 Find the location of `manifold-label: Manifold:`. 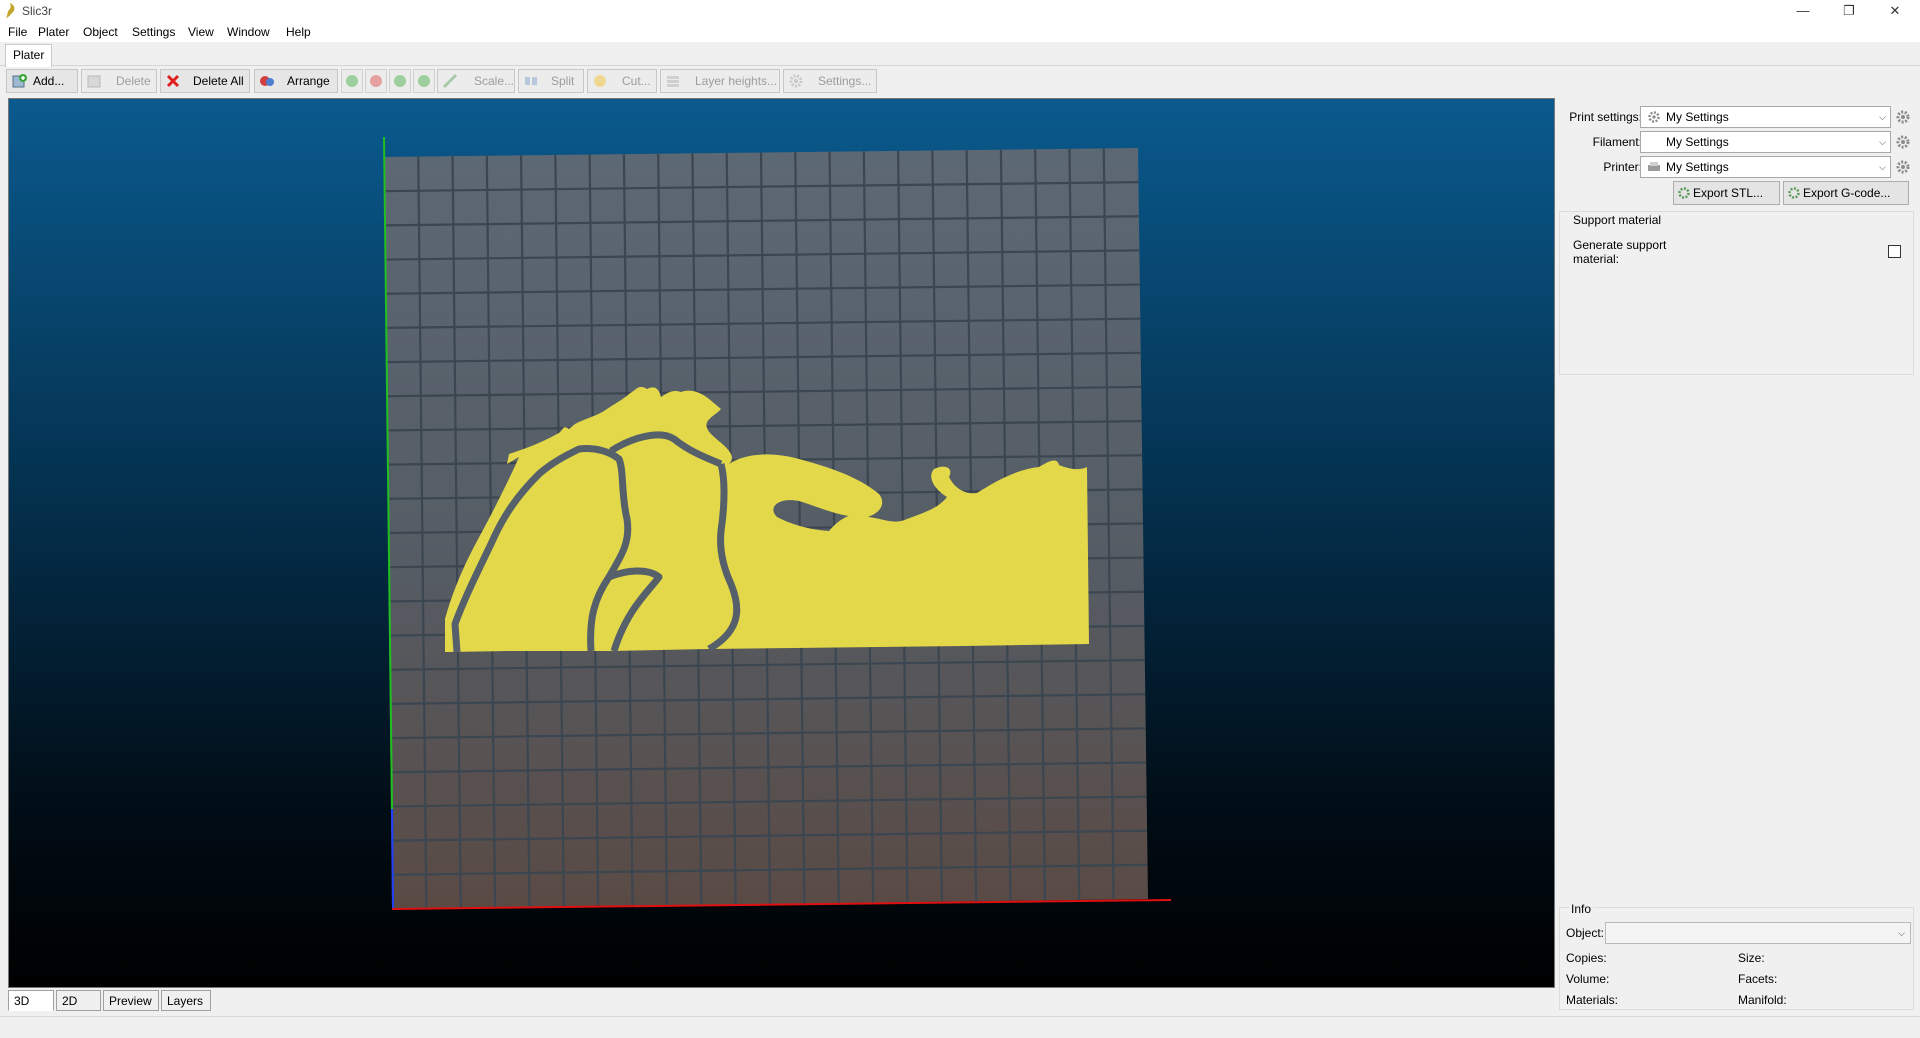

manifold-label: Manifold: is located at coordinates (1762, 1000).